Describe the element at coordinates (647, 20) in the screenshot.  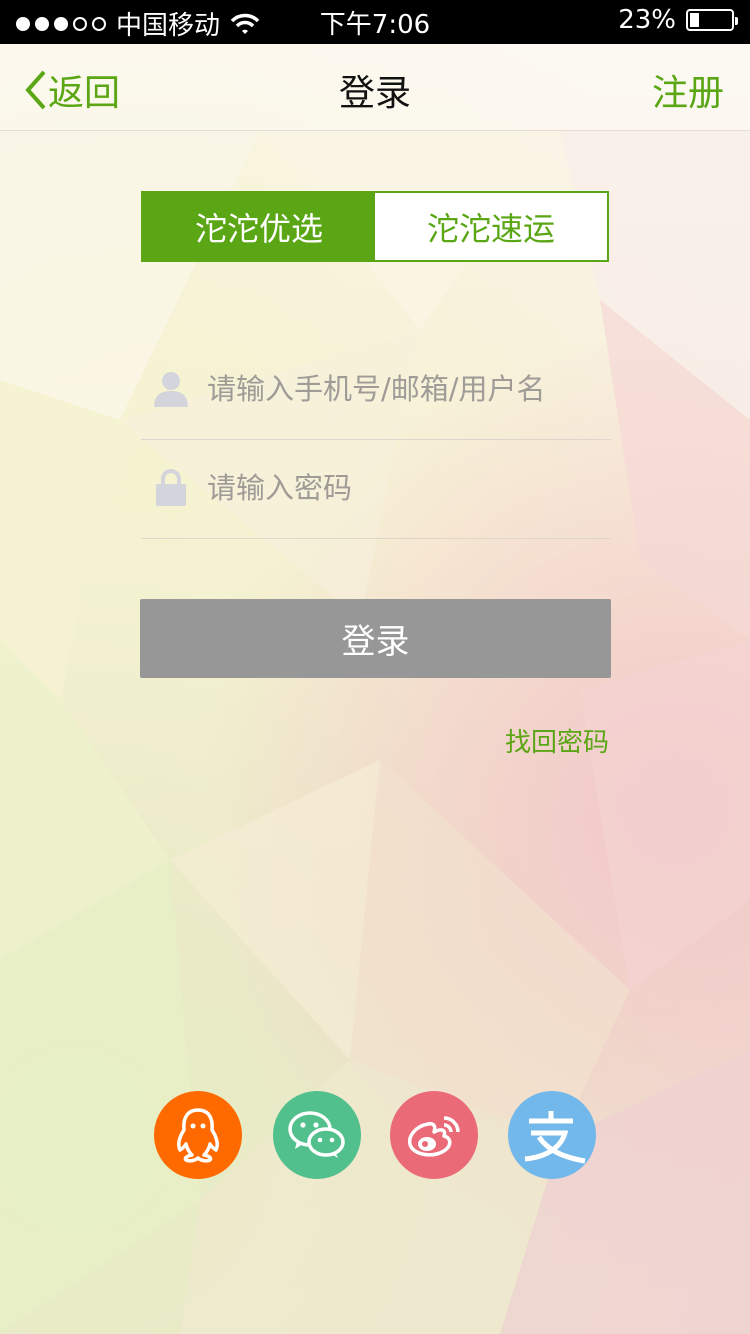
I see `battery-percent: 23%` at that location.